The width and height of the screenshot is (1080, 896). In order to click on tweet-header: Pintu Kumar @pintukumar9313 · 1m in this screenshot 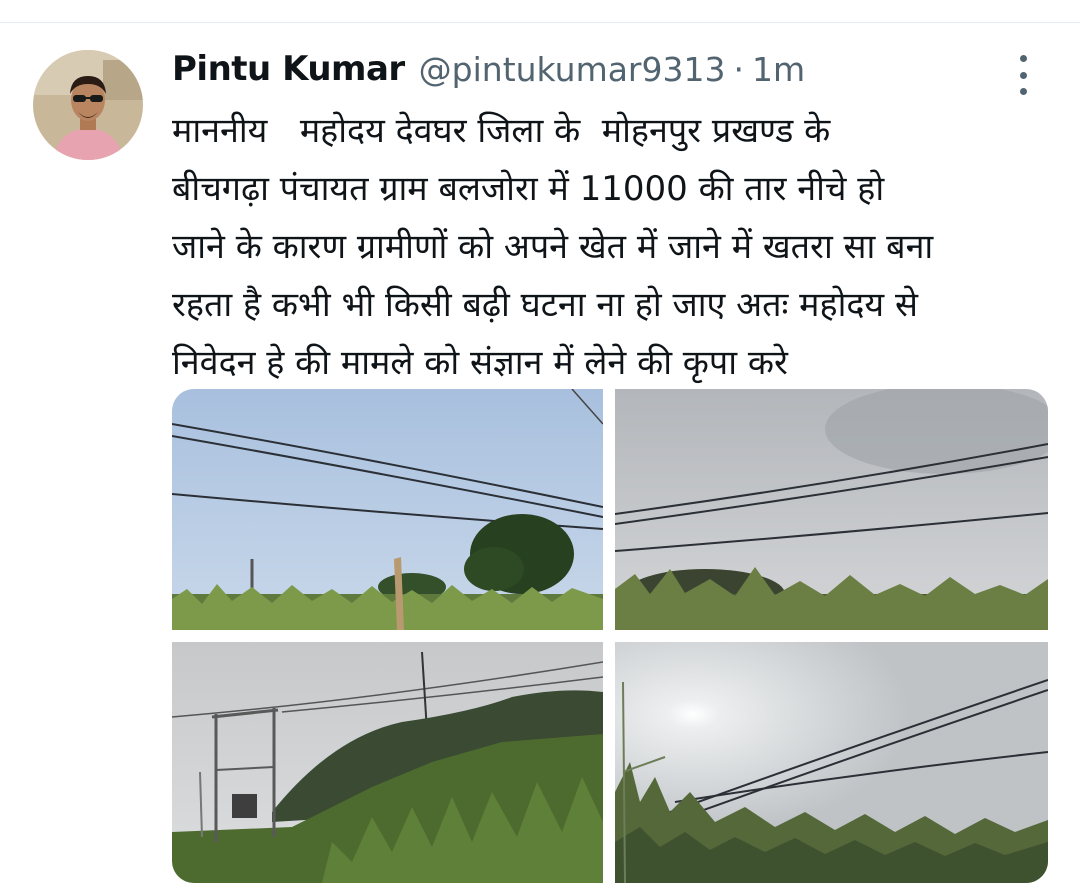, I will do `click(488, 69)`.